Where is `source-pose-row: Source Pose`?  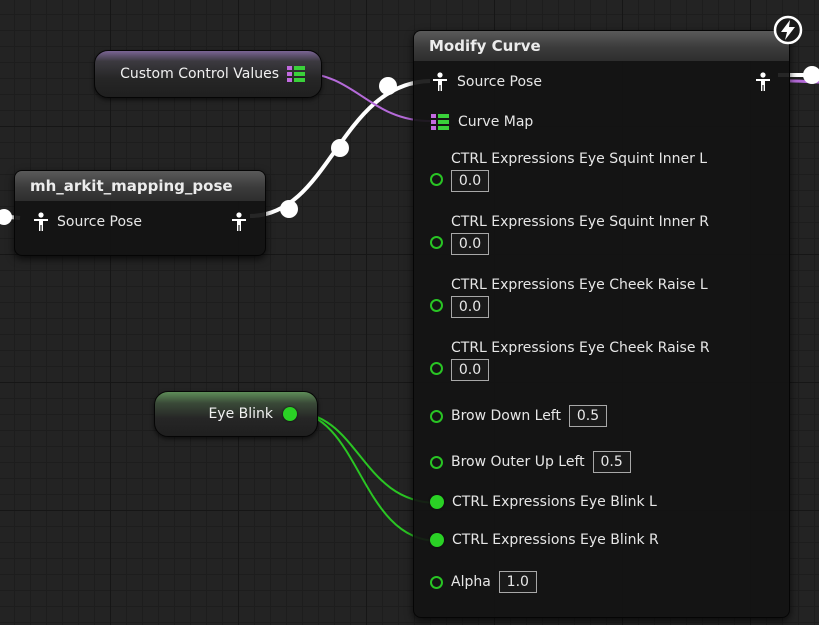 source-pose-row: Source Pose is located at coordinates (487, 82).